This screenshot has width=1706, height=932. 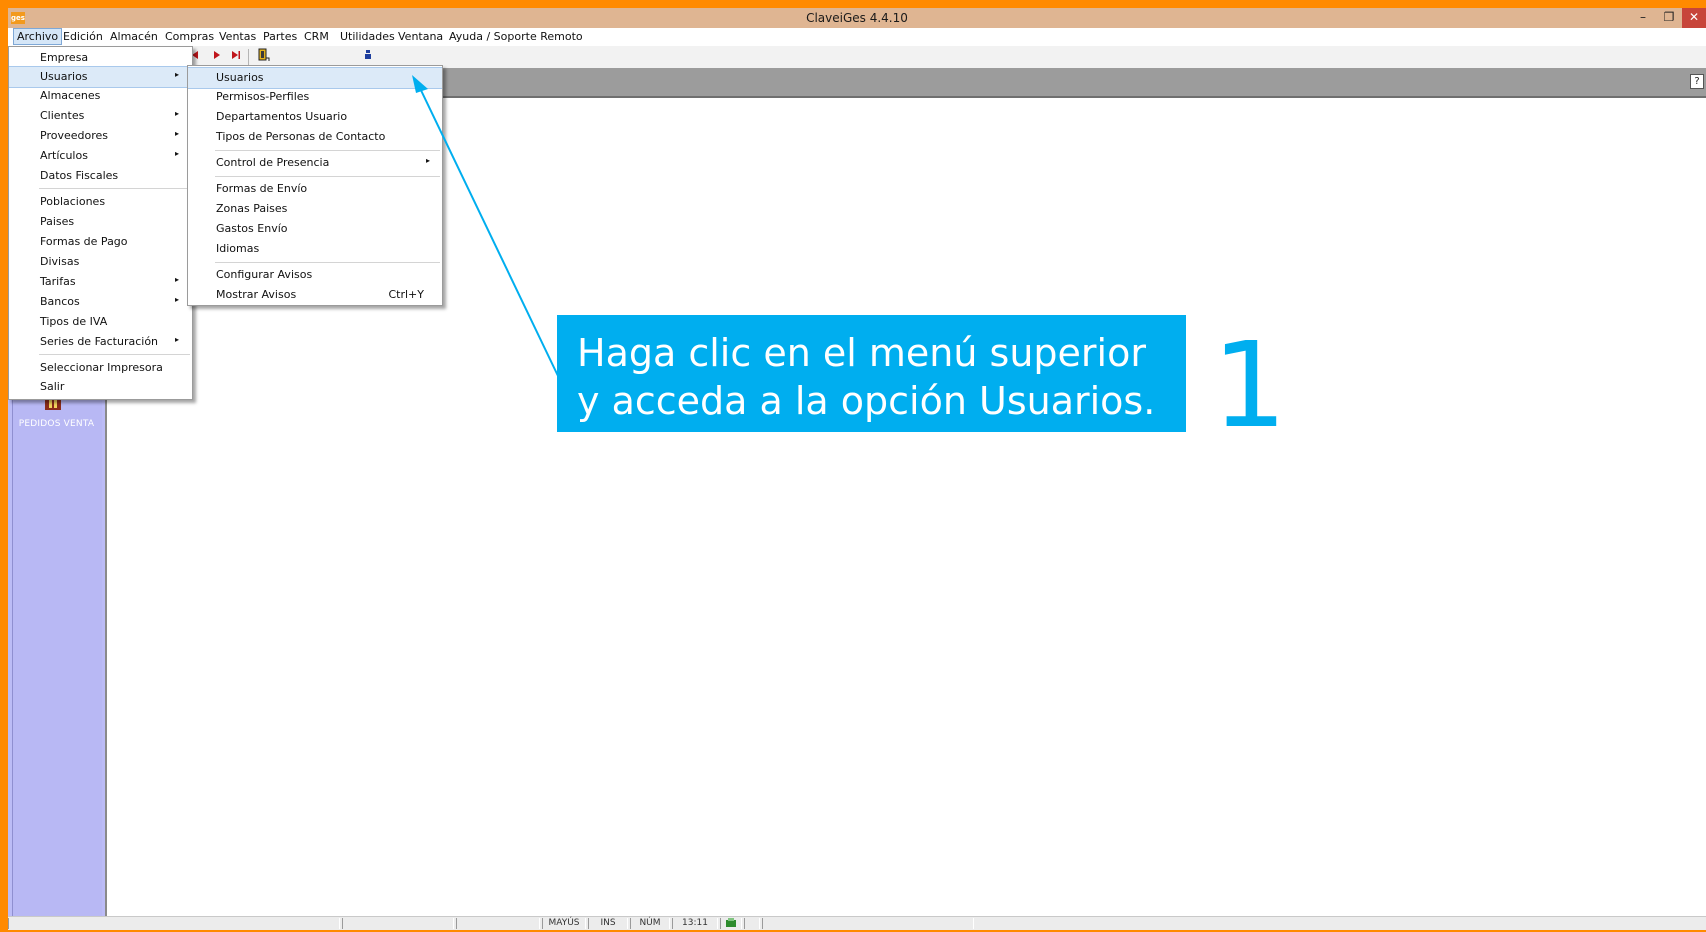 I want to click on help-icon: ?, so click(x=1697, y=81).